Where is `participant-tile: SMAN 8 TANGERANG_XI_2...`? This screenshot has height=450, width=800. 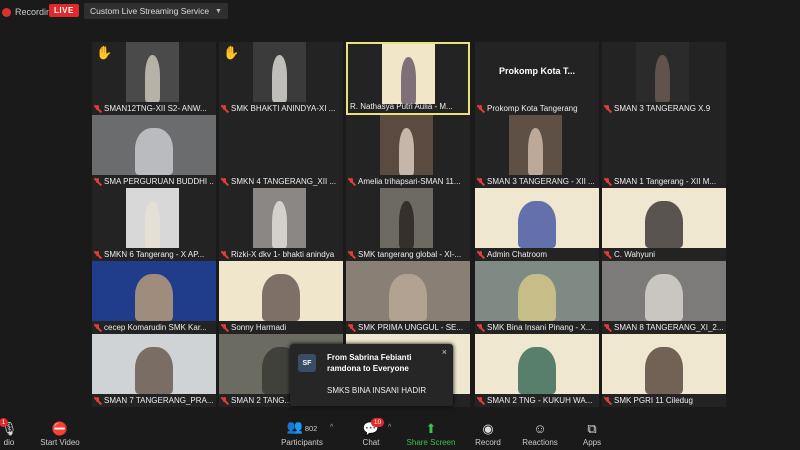 participant-tile: SMAN 8 TANGERANG_XI_2... is located at coordinates (664, 297).